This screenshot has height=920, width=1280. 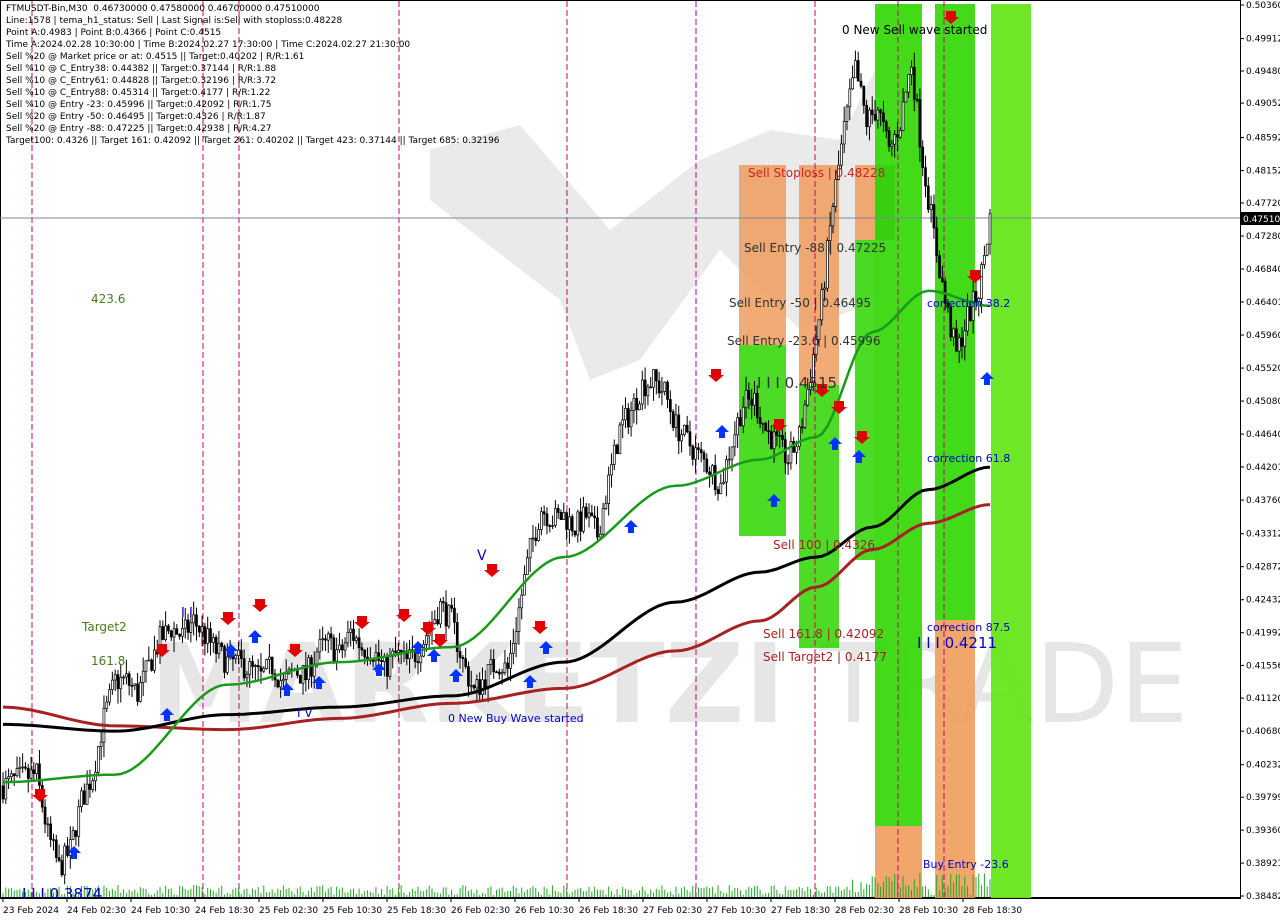 What do you see at coordinates (1263, 204) in the screenshot?
I see `price-tick-label: 0.47720` at bounding box center [1263, 204].